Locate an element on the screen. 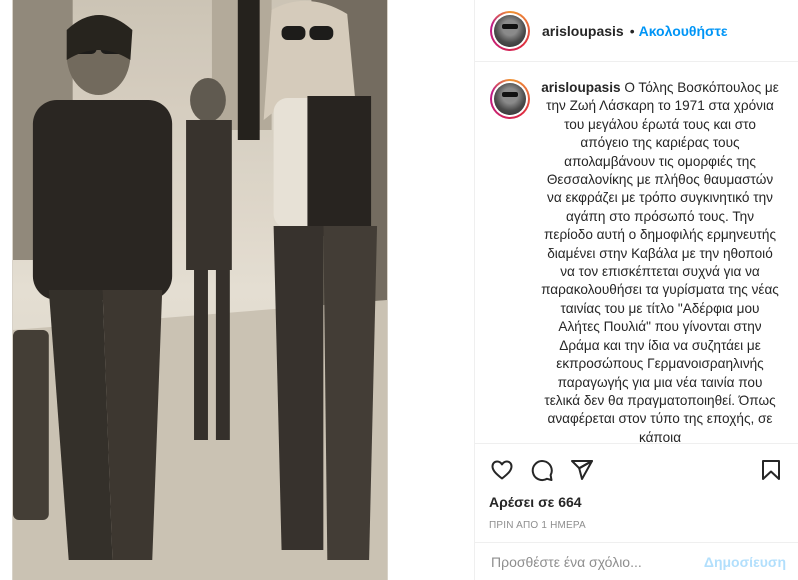 The width and height of the screenshot is (798, 580). paper-plane-icon is located at coordinates (582, 470).